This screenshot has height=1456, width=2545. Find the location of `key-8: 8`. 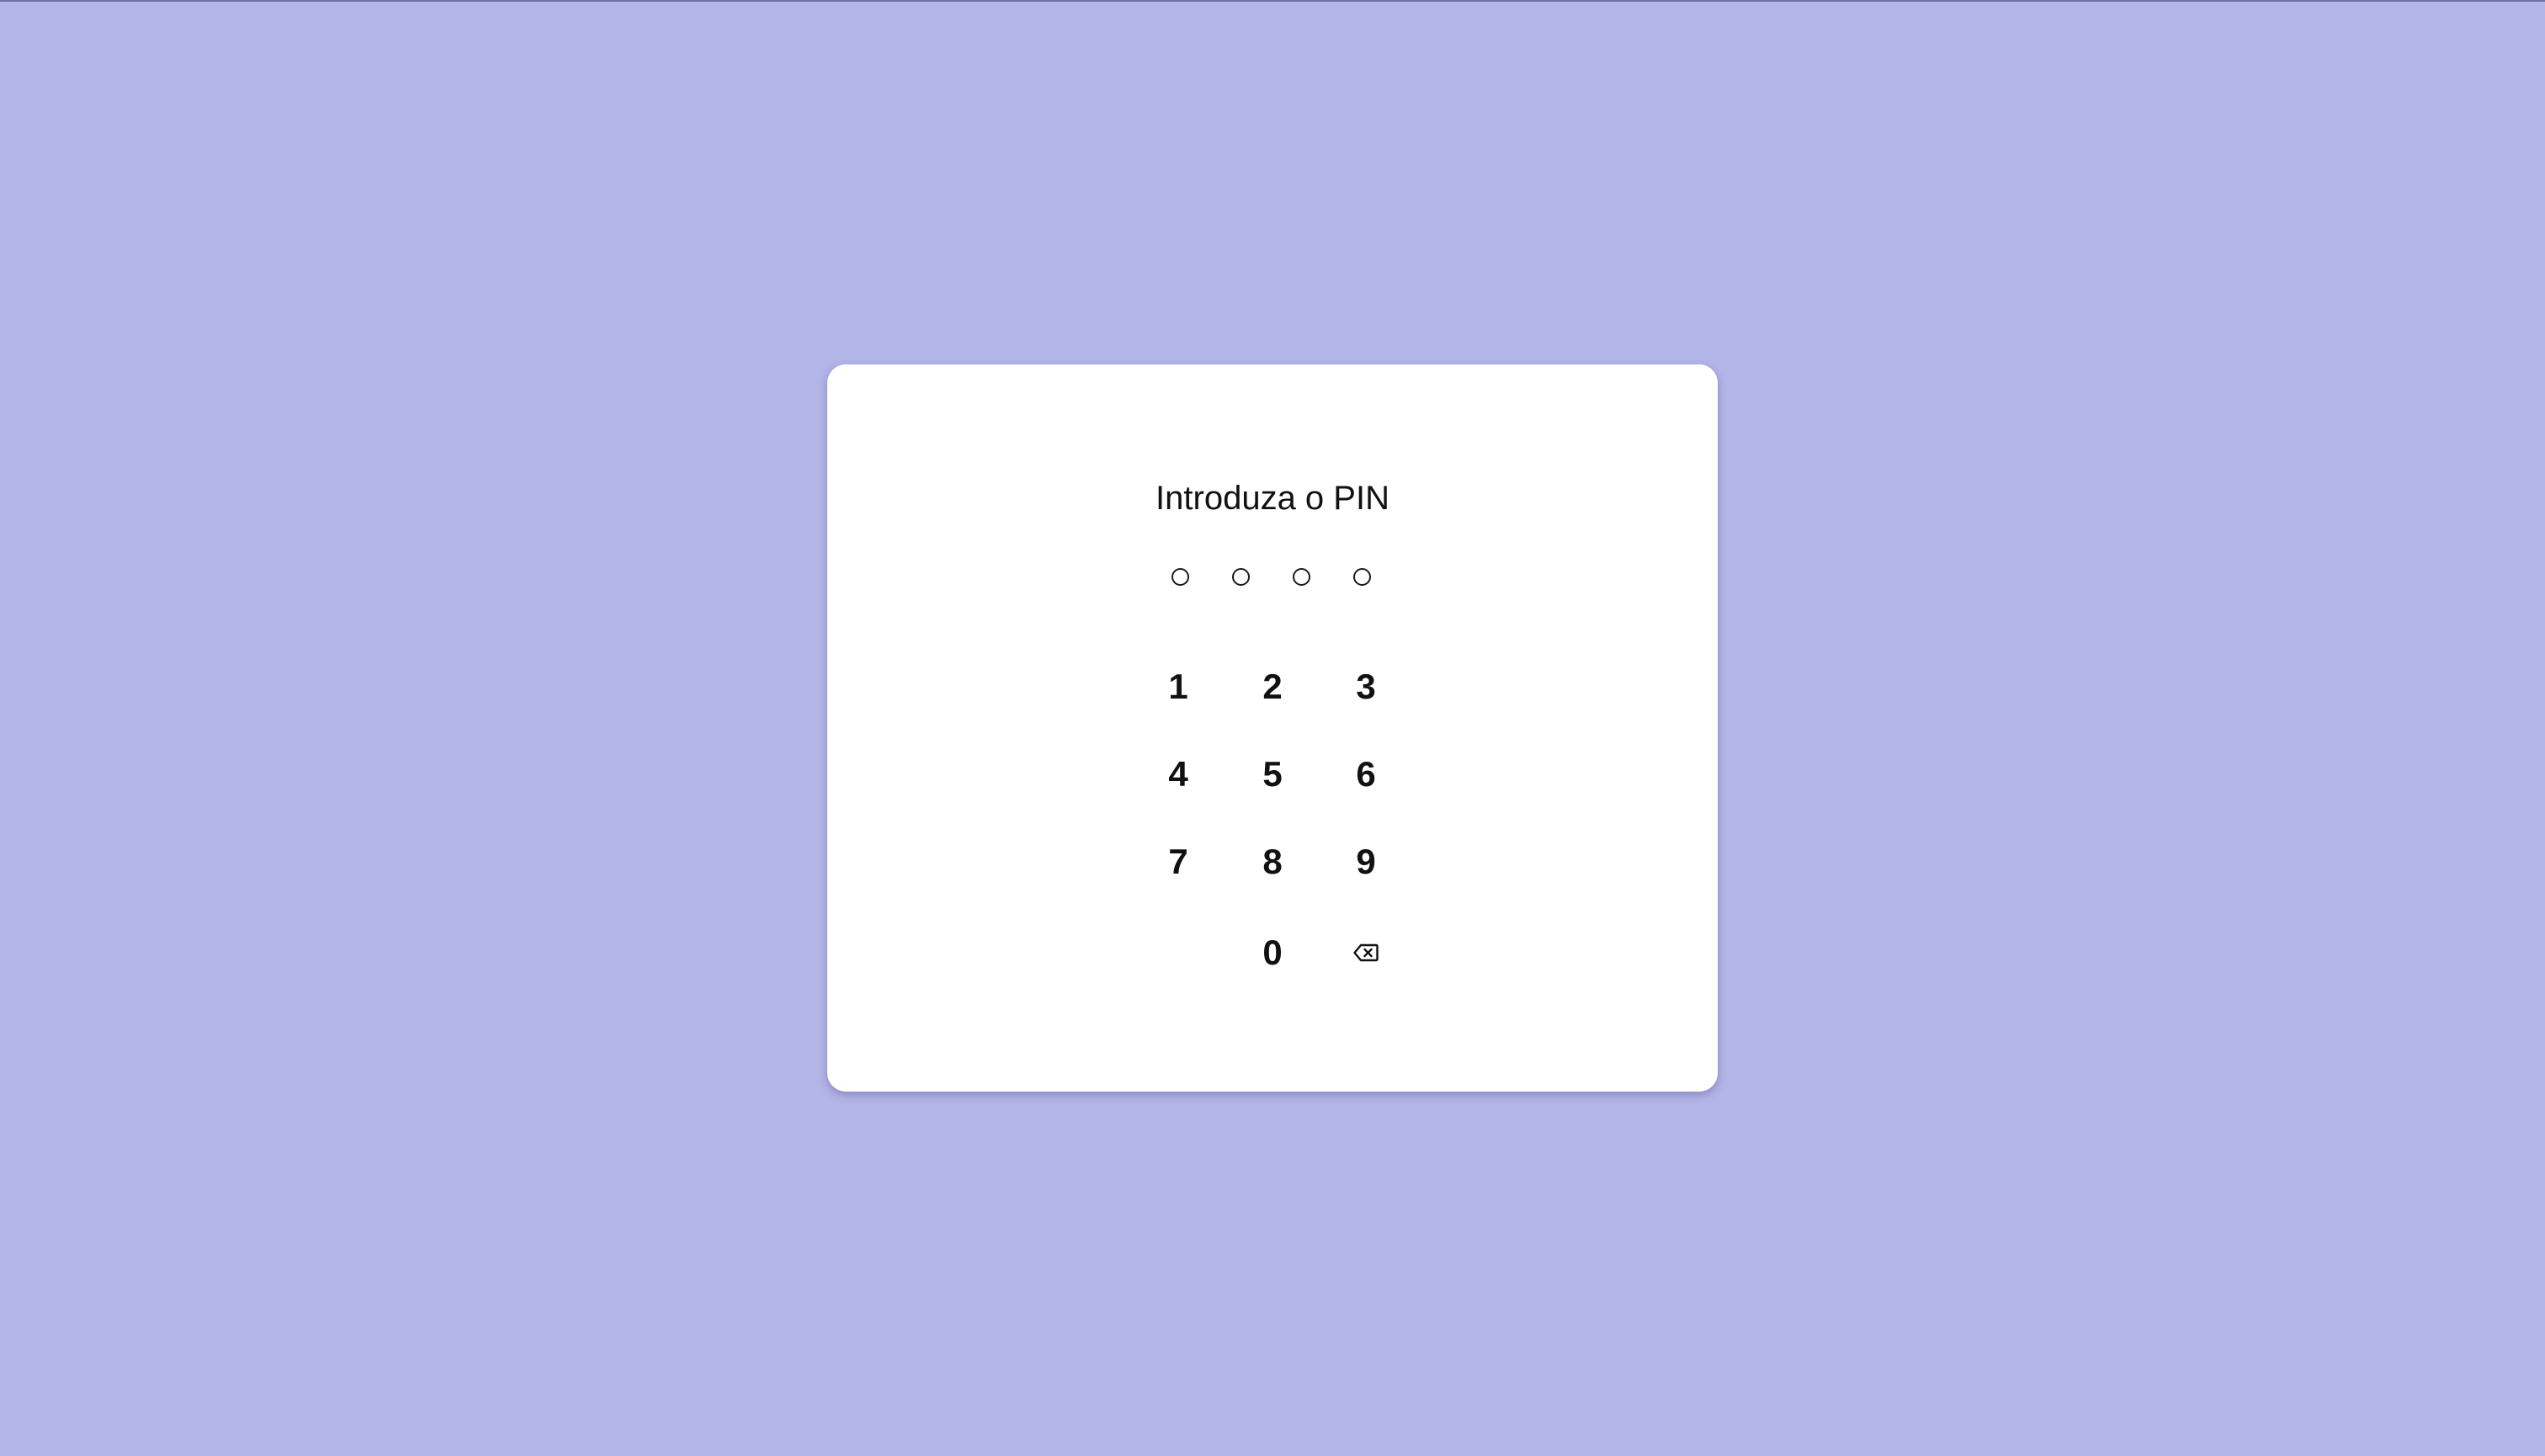

key-8: 8 is located at coordinates (1273, 861).